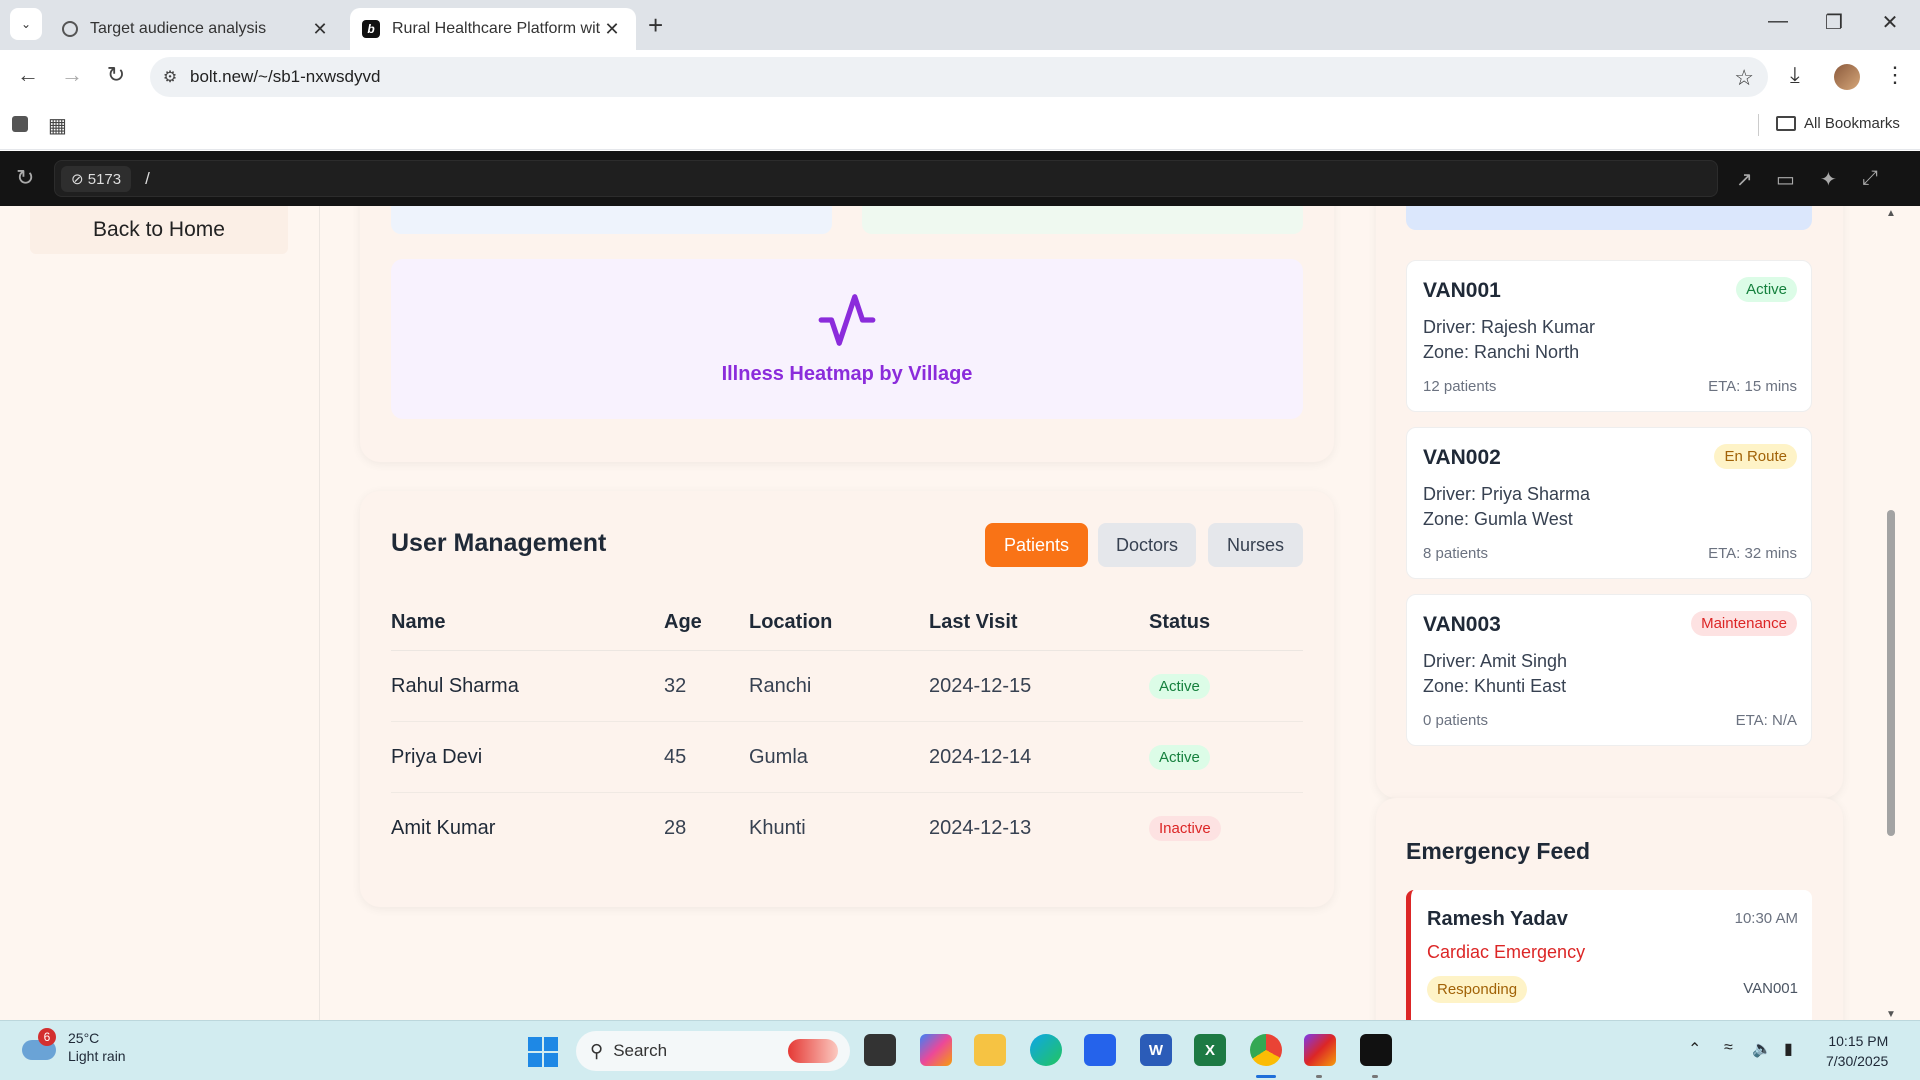  What do you see at coordinates (1046, 1050) in the screenshot?
I see `edge-icon` at bounding box center [1046, 1050].